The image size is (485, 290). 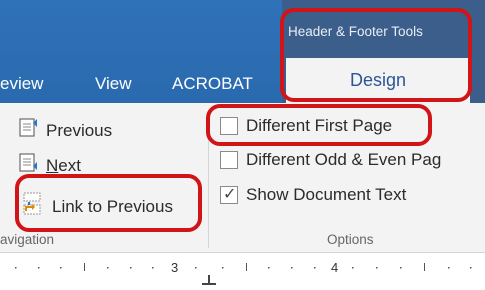 I want to click on group-divider, so click(x=208, y=180).